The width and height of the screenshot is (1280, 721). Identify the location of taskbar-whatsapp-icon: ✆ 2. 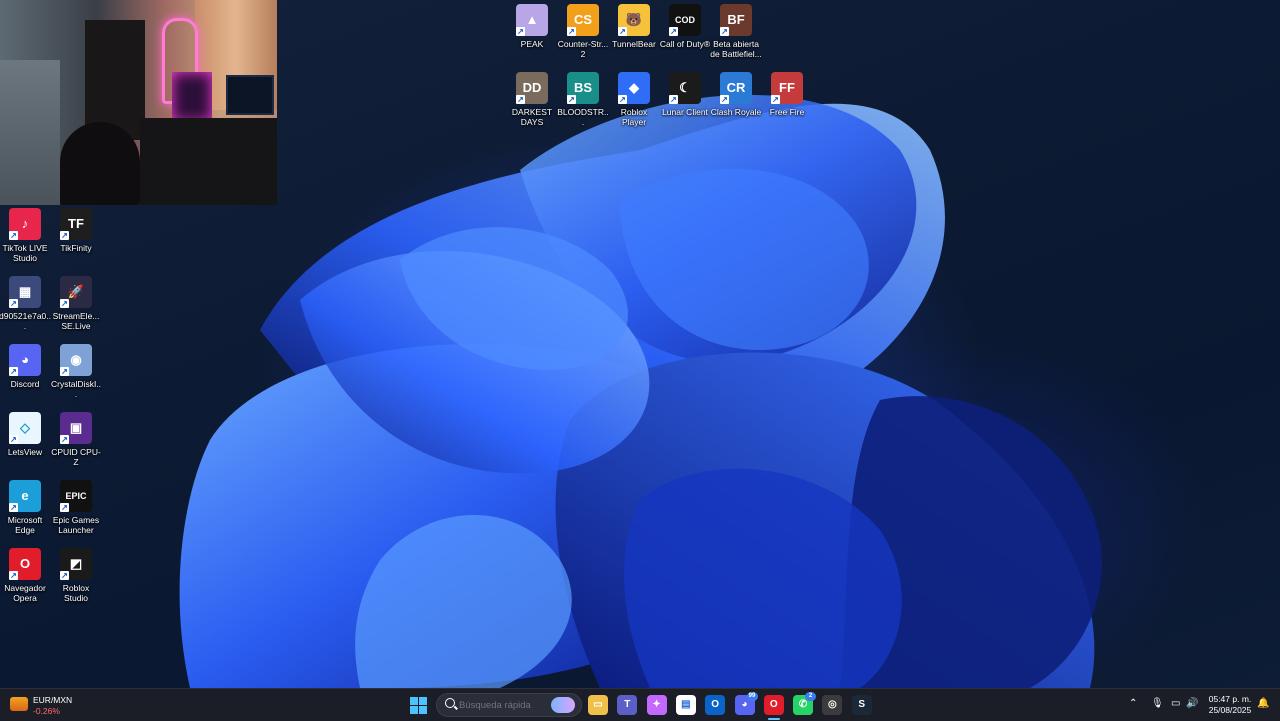
(805, 703).